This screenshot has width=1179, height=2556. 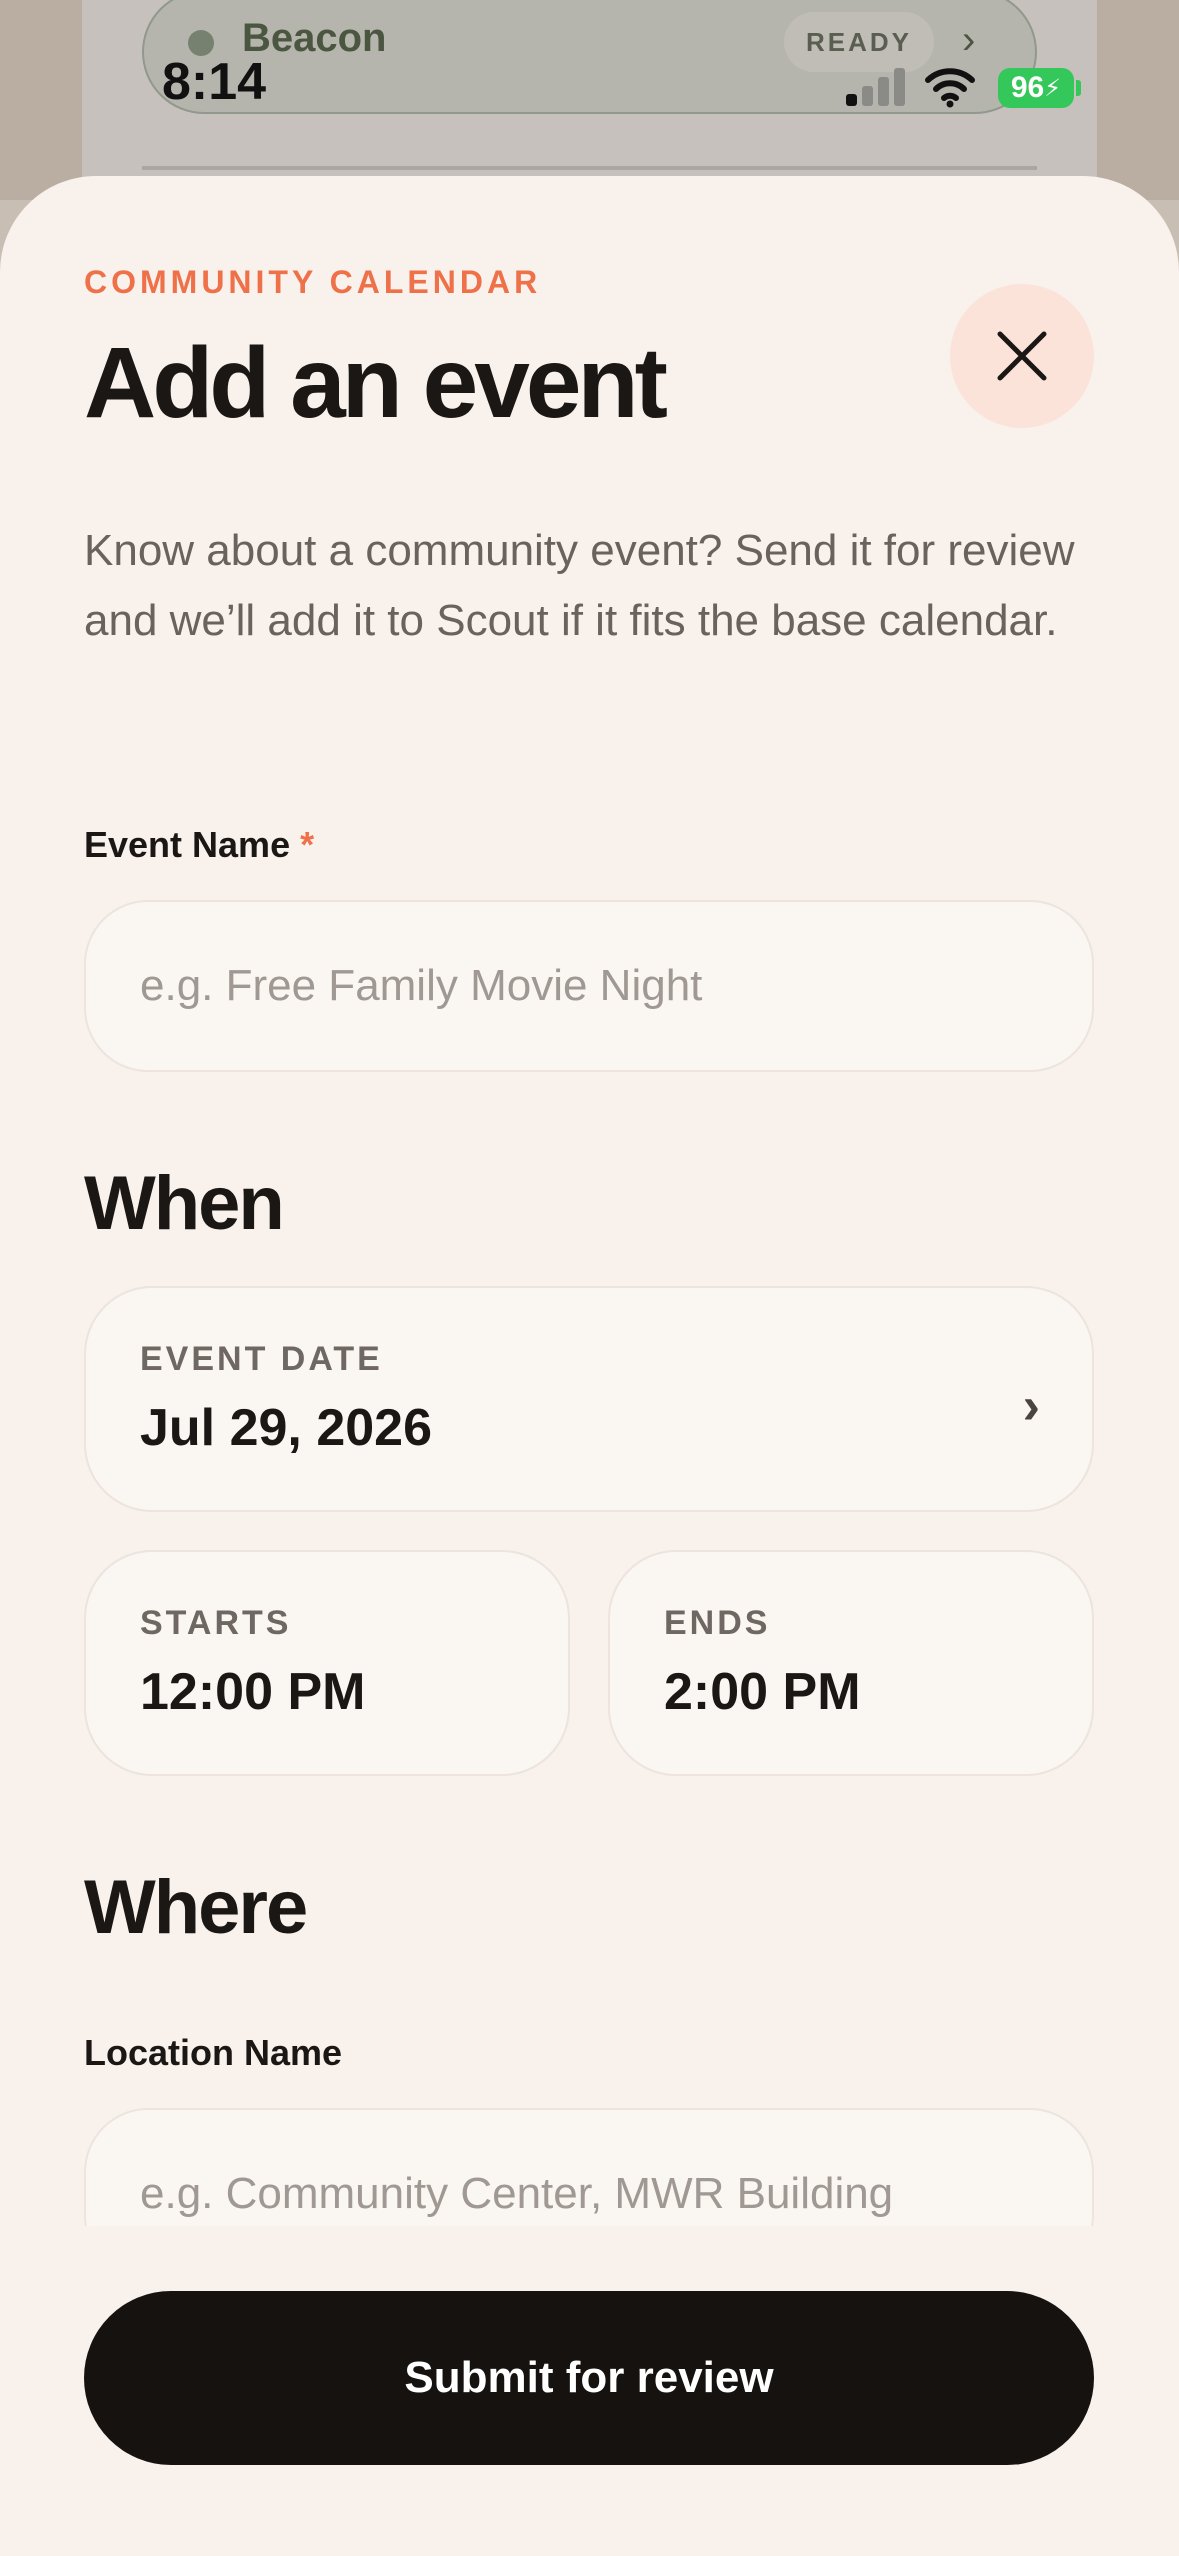 What do you see at coordinates (950, 88) in the screenshot?
I see `wifi-icon` at bounding box center [950, 88].